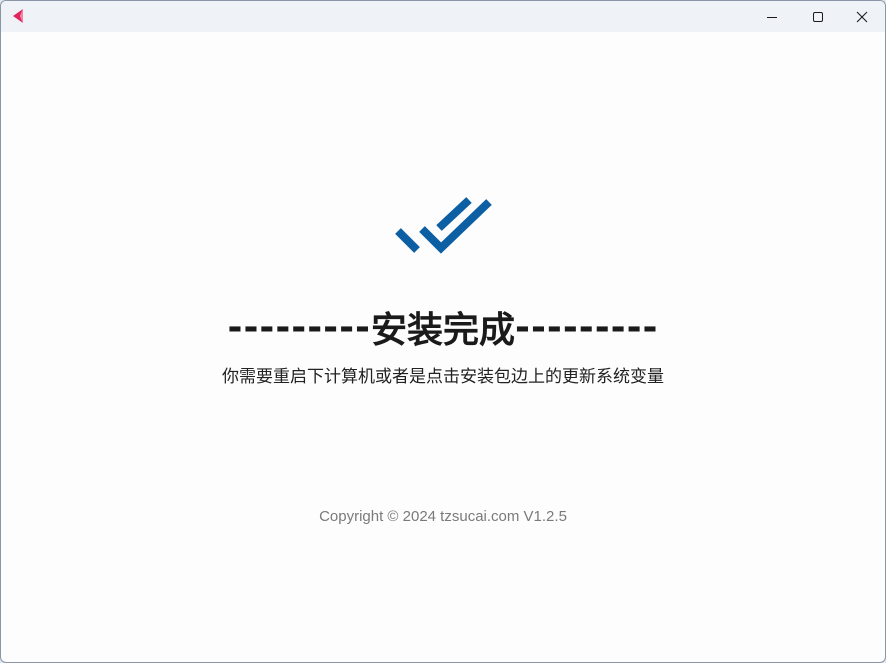  I want to click on minimize-icon, so click(772, 17).